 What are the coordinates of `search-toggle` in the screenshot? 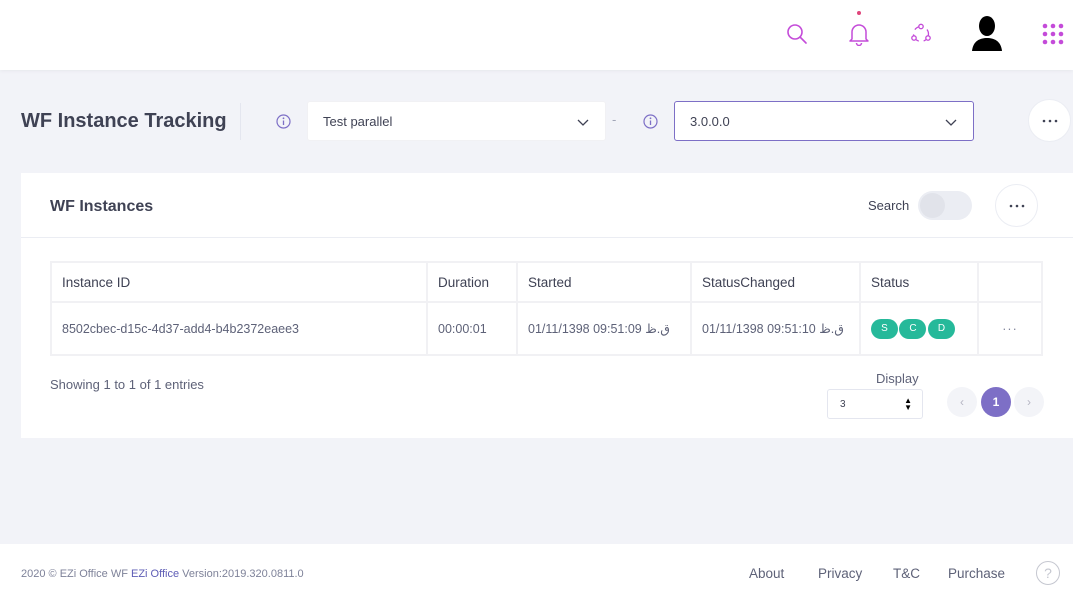 It's located at (945, 205).